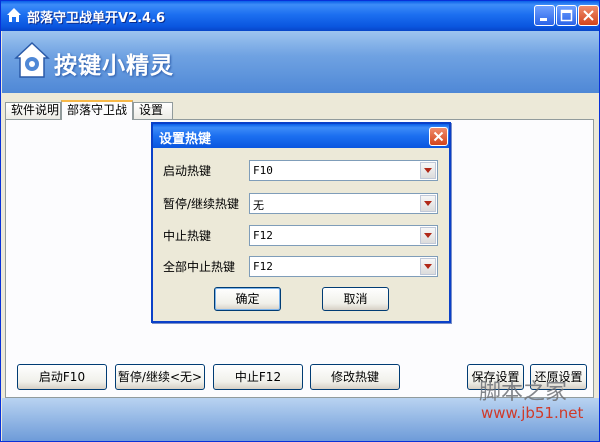 The width and height of the screenshot is (600, 442). Describe the element at coordinates (97, 110) in the screenshot. I see `tab-tribe-defense: 部落守卫战` at that location.